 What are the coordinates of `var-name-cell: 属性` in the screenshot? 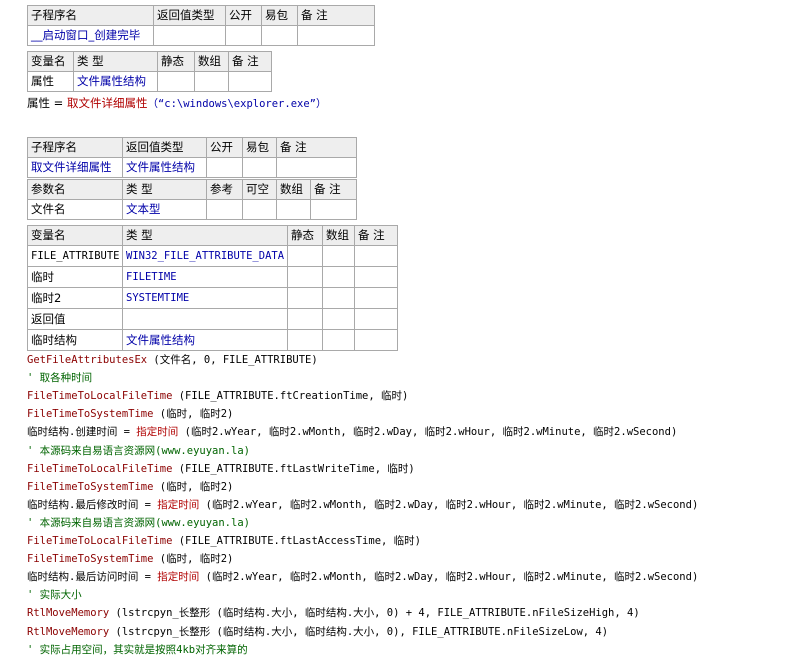 It's located at (50, 81).